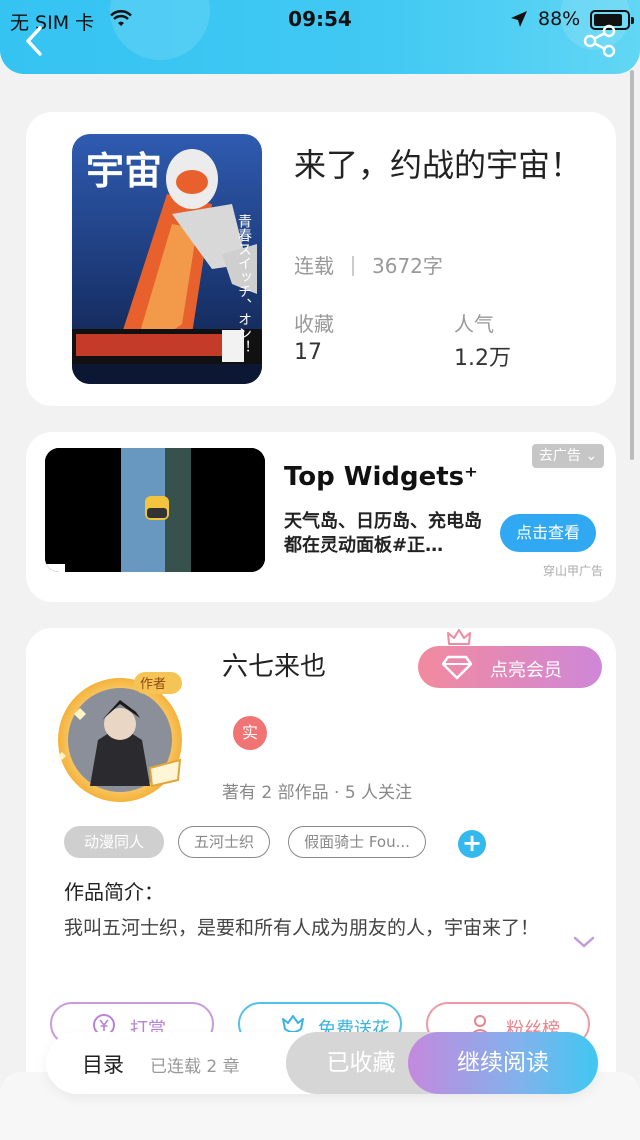 The height and width of the screenshot is (1140, 640). I want to click on favorites-label: 收藏, so click(314, 324).